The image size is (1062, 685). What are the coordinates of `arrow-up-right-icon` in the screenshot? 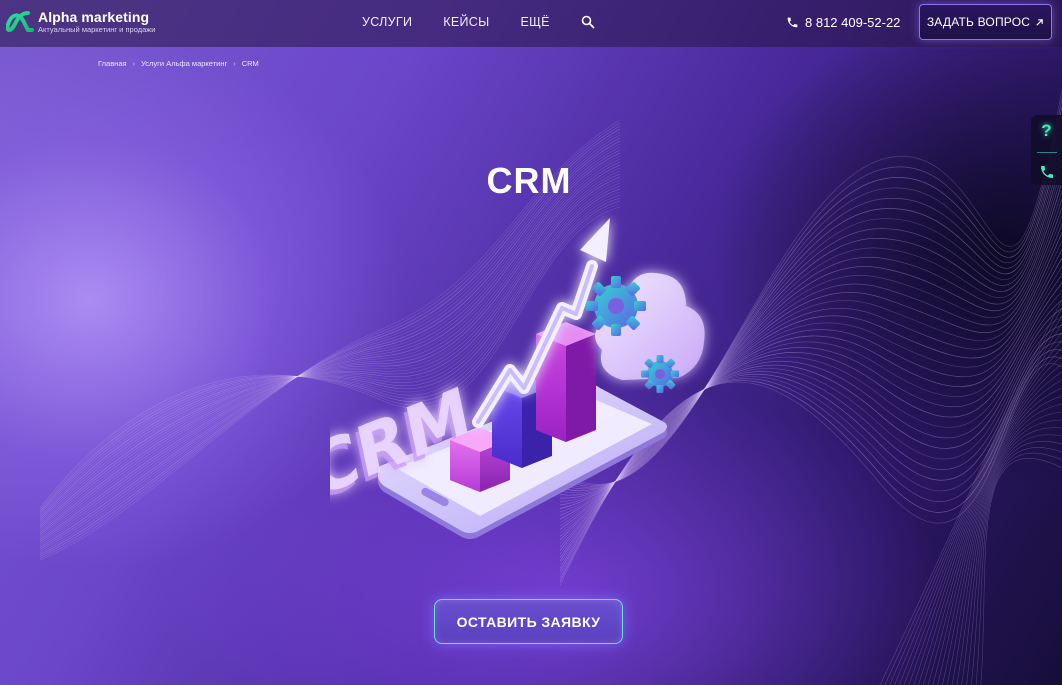 It's located at (1039, 22).